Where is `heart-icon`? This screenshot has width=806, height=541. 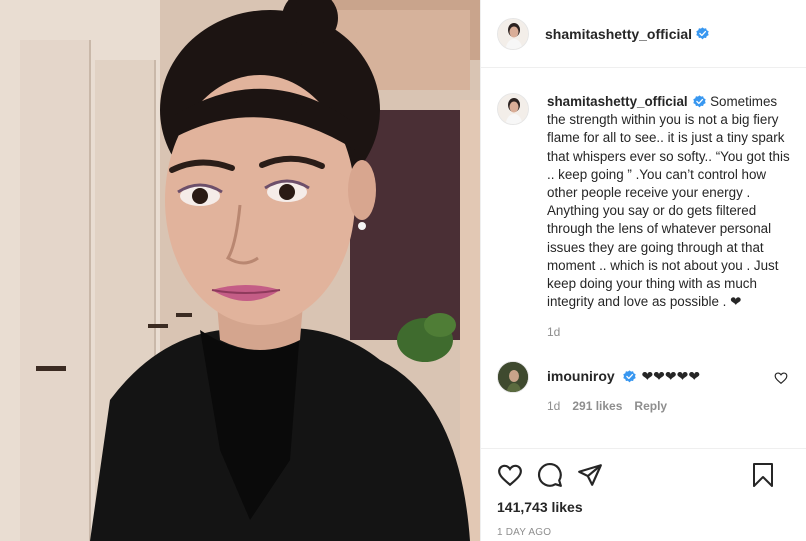 heart-icon is located at coordinates (510, 475).